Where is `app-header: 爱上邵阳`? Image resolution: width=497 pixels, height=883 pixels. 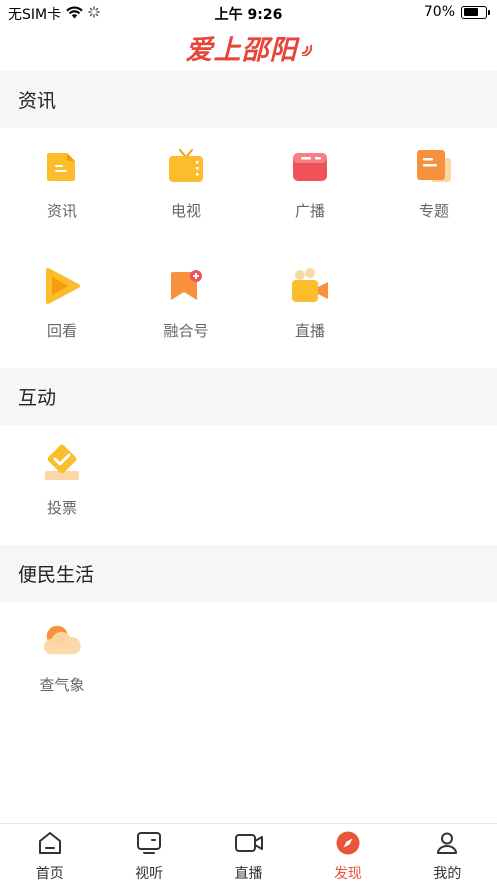 app-header: 爱上邵阳 is located at coordinates (248, 47).